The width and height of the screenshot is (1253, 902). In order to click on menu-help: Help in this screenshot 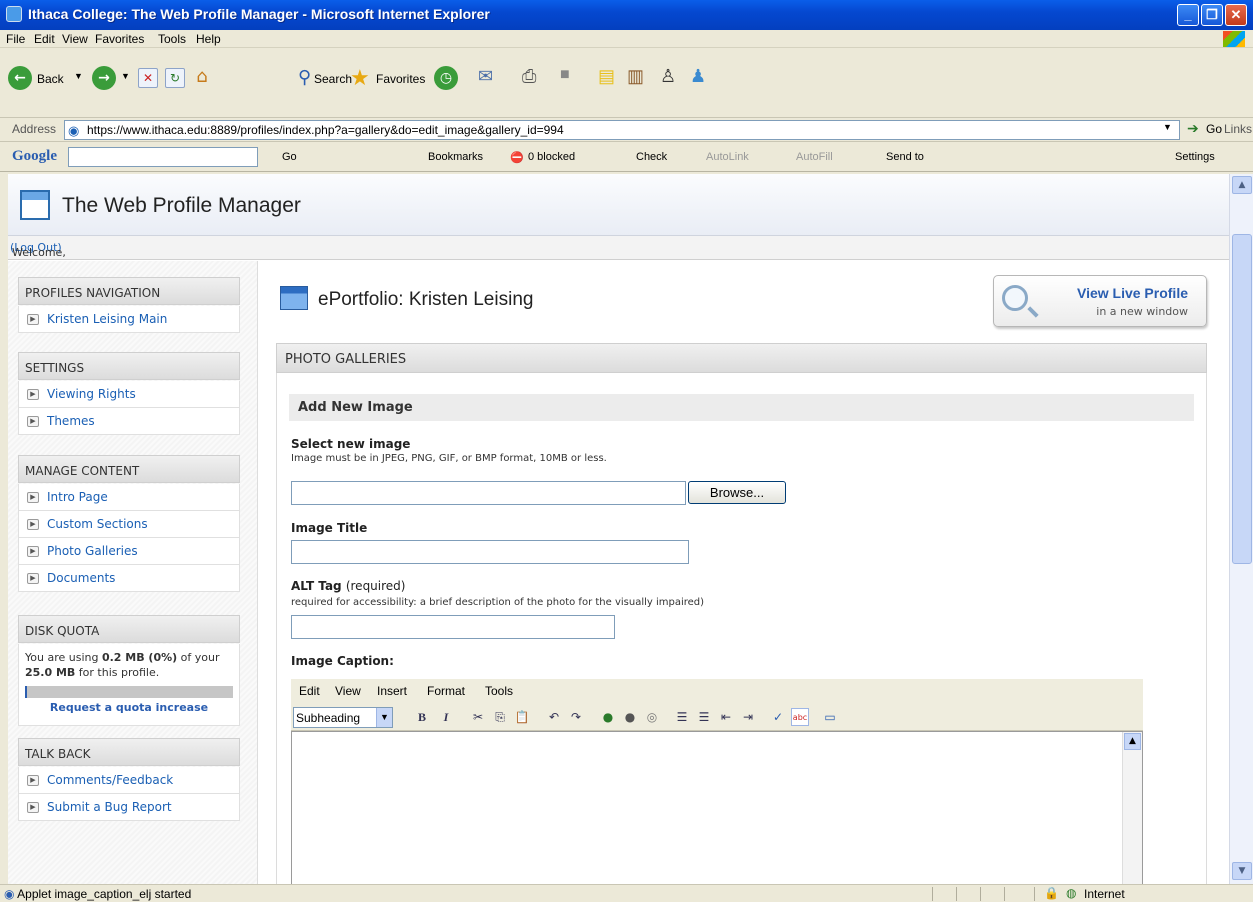, I will do `click(208, 39)`.